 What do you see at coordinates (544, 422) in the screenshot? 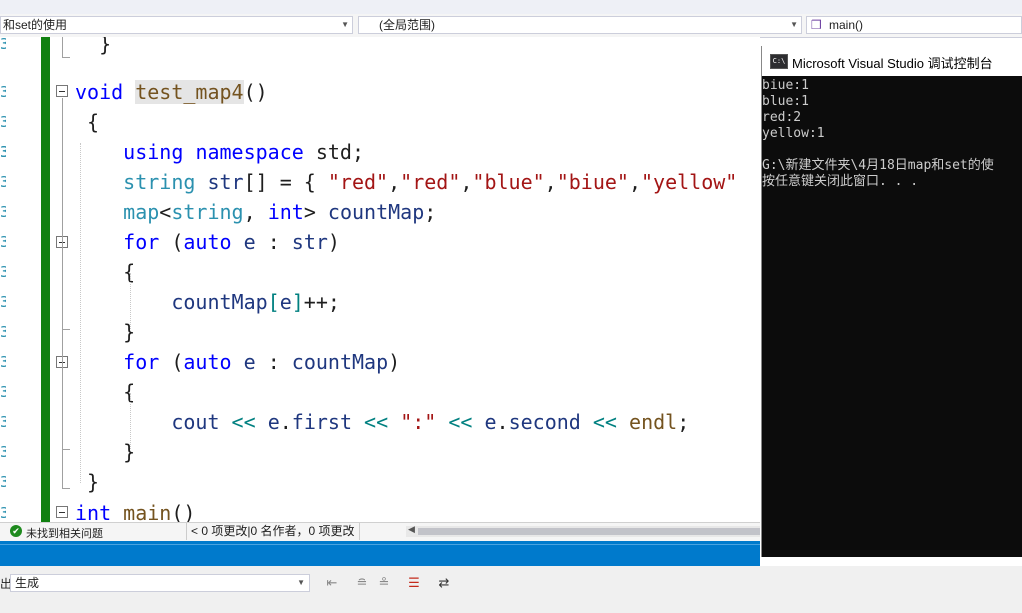
I see `code-token: second` at bounding box center [544, 422].